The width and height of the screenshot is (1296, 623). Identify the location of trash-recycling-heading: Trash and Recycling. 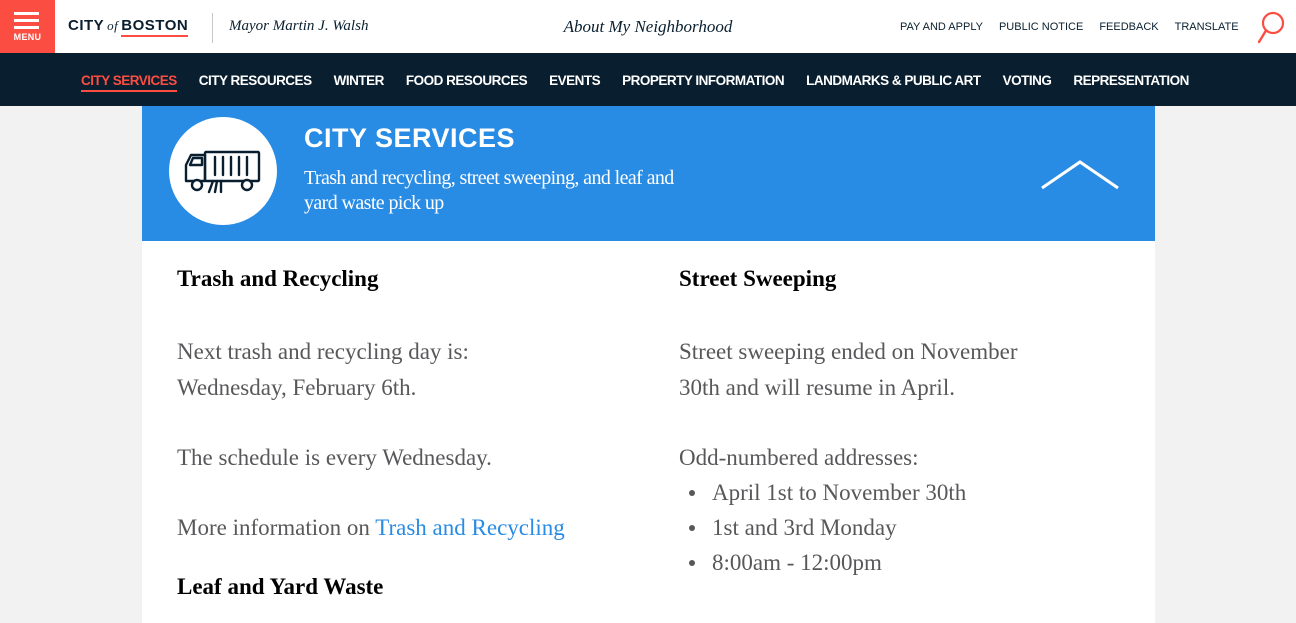
(278, 278).